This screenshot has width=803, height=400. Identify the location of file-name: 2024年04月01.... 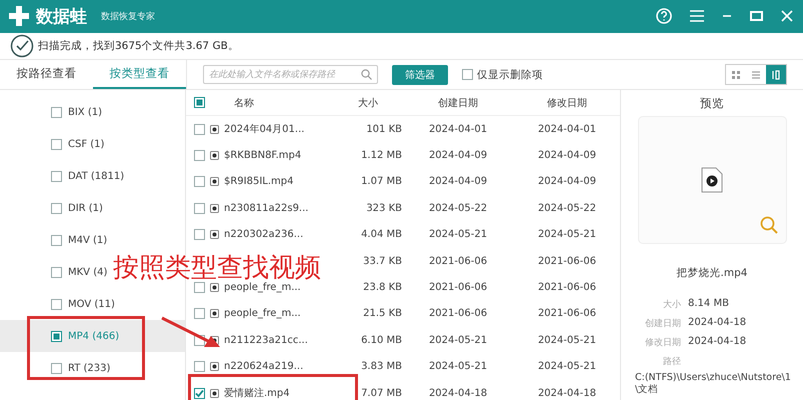
(264, 129).